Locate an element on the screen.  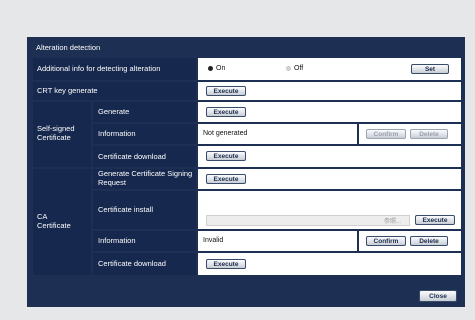
ss-download-execute-button: Execute is located at coordinates (226, 156).